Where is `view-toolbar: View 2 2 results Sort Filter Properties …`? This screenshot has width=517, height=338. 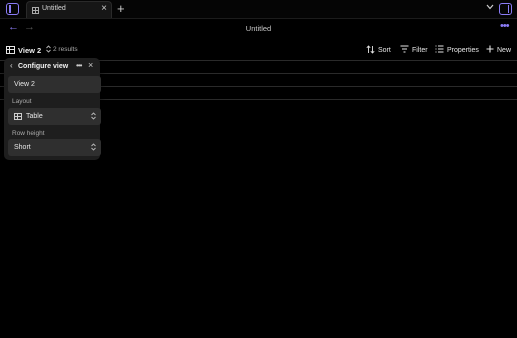
view-toolbar: View 2 2 results Sort Filter Properties … is located at coordinates (258, 50).